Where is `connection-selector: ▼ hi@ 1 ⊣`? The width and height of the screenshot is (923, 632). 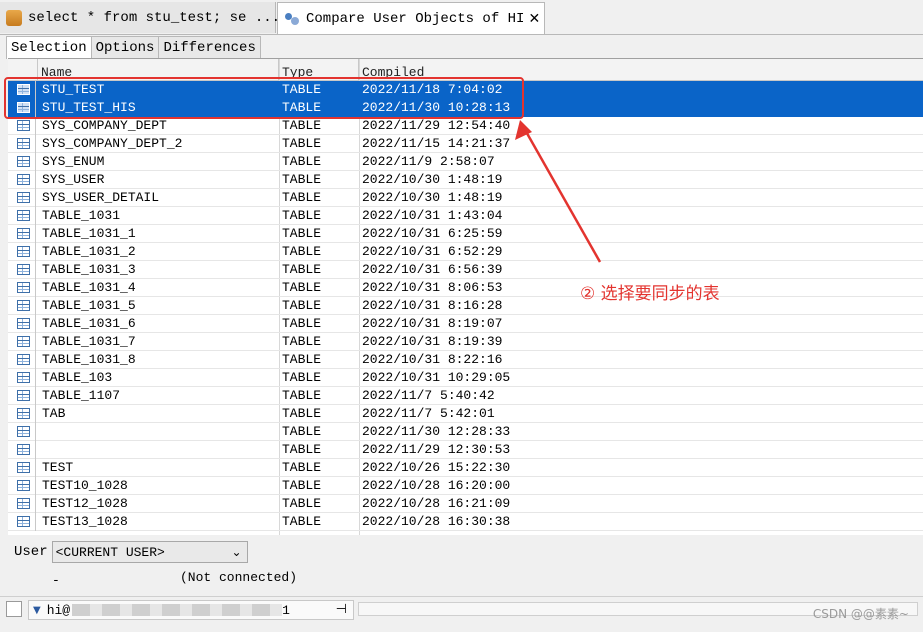
connection-selector: ▼ hi@ 1 ⊣ is located at coordinates (191, 610).